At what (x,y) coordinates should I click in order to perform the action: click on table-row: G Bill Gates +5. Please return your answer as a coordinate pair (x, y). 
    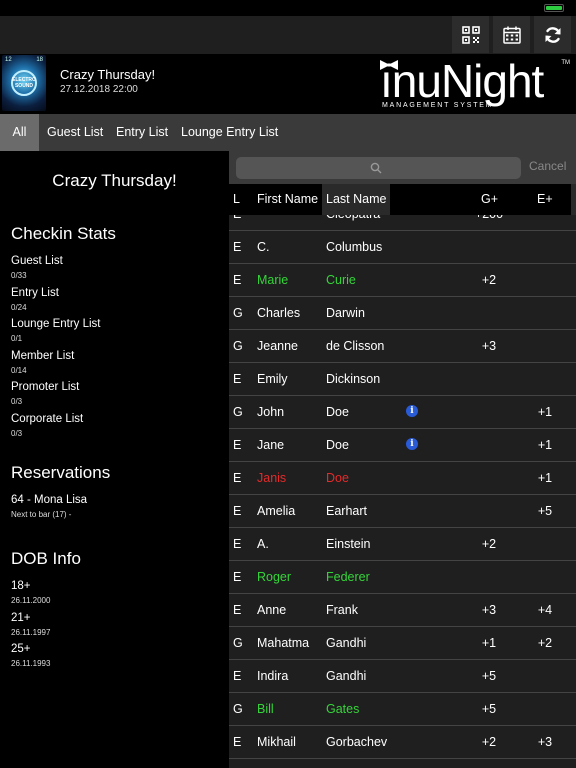
    Looking at the image, I should click on (402, 709).